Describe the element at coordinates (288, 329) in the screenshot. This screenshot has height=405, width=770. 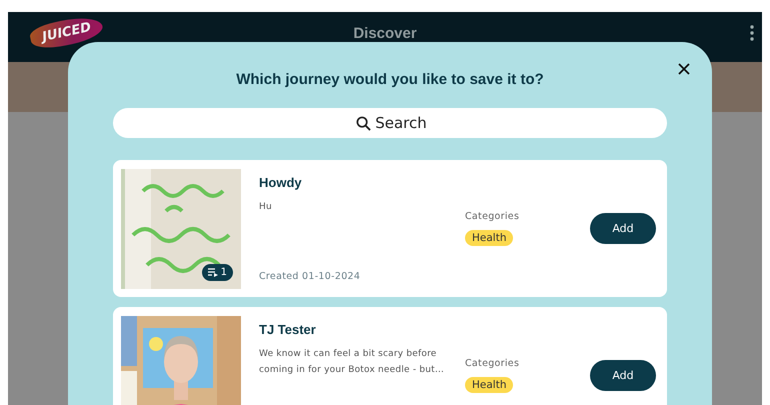
I see `journey-title: TJ Tester` at that location.